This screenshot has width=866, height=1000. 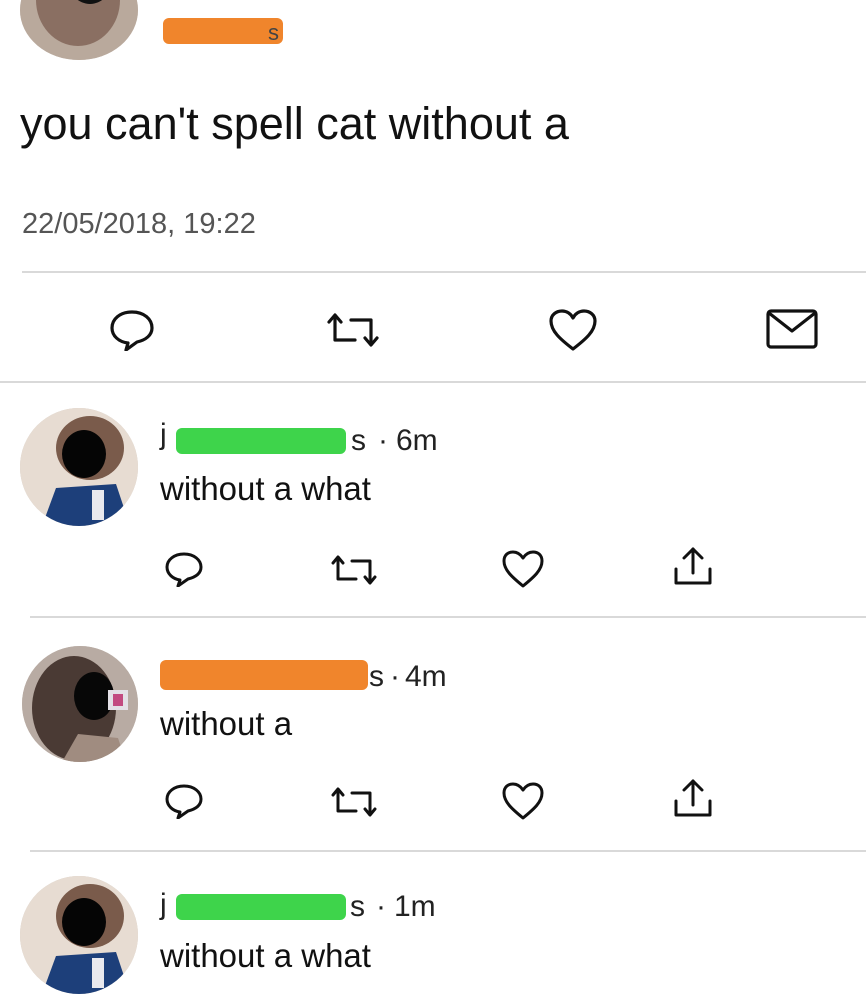 What do you see at coordinates (223, 31) in the screenshot?
I see `main-tweet-name-redaction` at bounding box center [223, 31].